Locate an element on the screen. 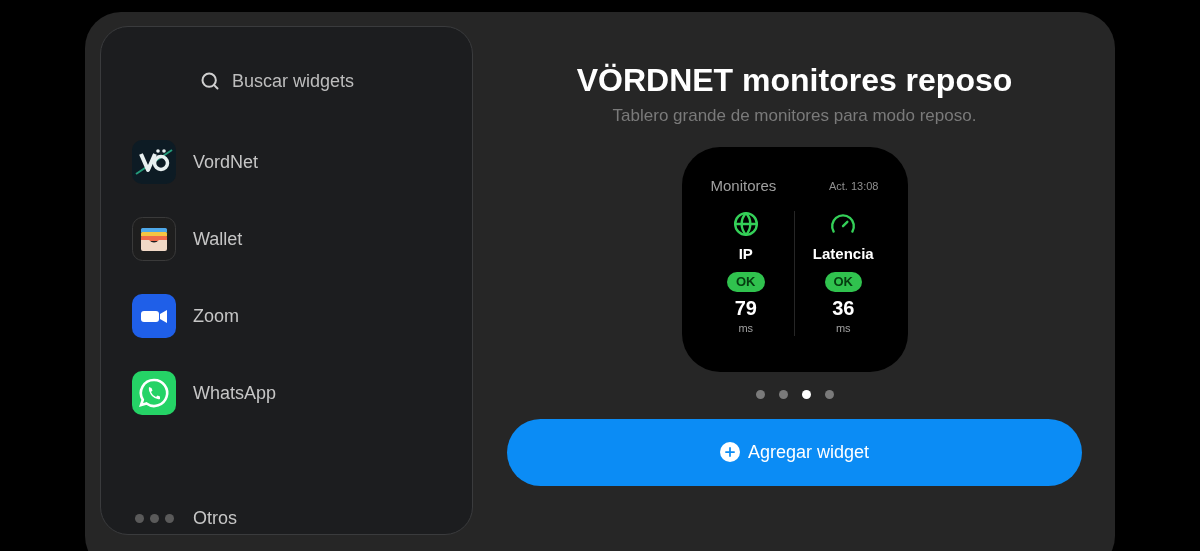 This screenshot has height=551, width=1200. globe-icon is located at coordinates (745, 224).